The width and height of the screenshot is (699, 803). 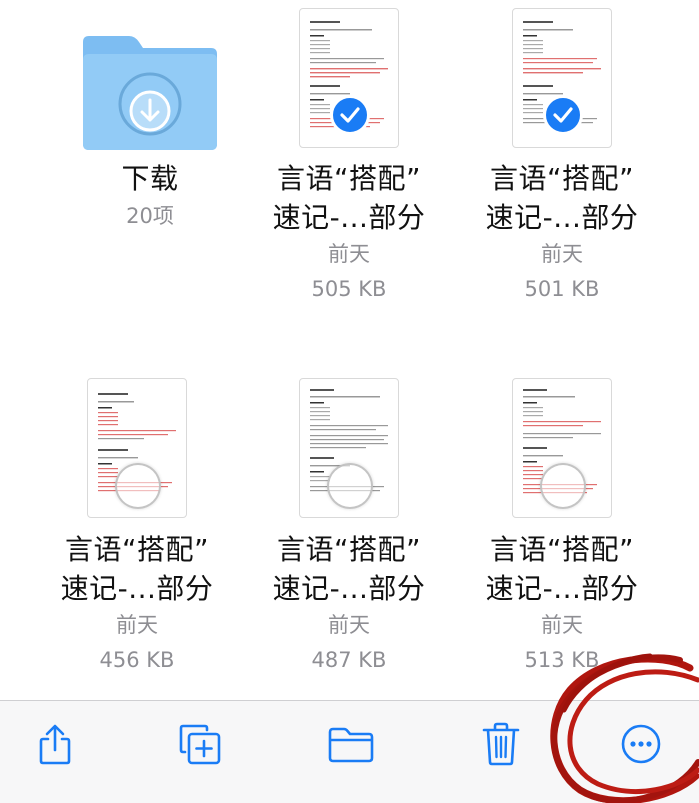 I want to click on file-size: 487 KB, so click(x=349, y=660).